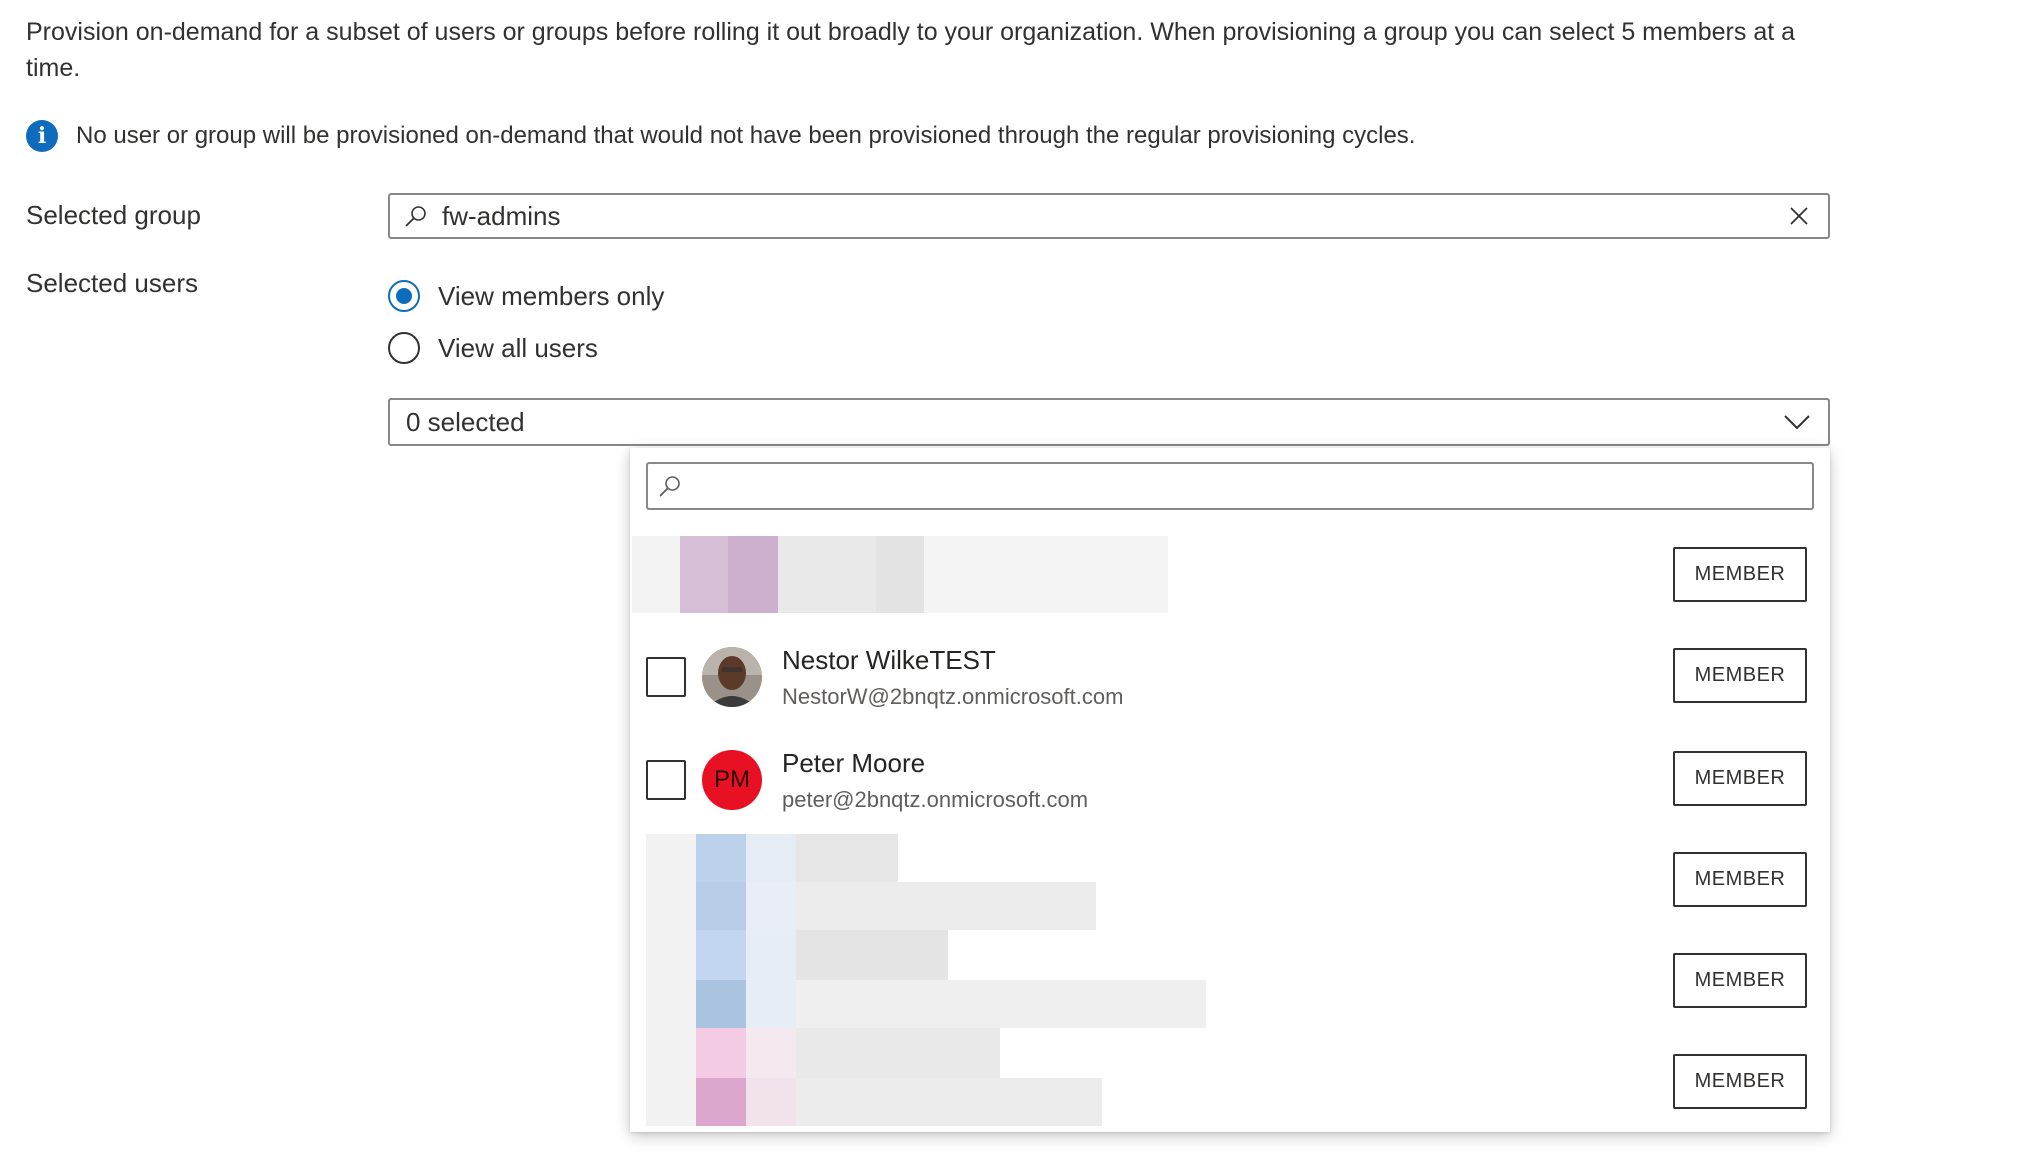 This screenshot has width=2036, height=1170. Describe the element at coordinates (113, 215) in the screenshot. I see `selected-group-label: Selected group` at that location.